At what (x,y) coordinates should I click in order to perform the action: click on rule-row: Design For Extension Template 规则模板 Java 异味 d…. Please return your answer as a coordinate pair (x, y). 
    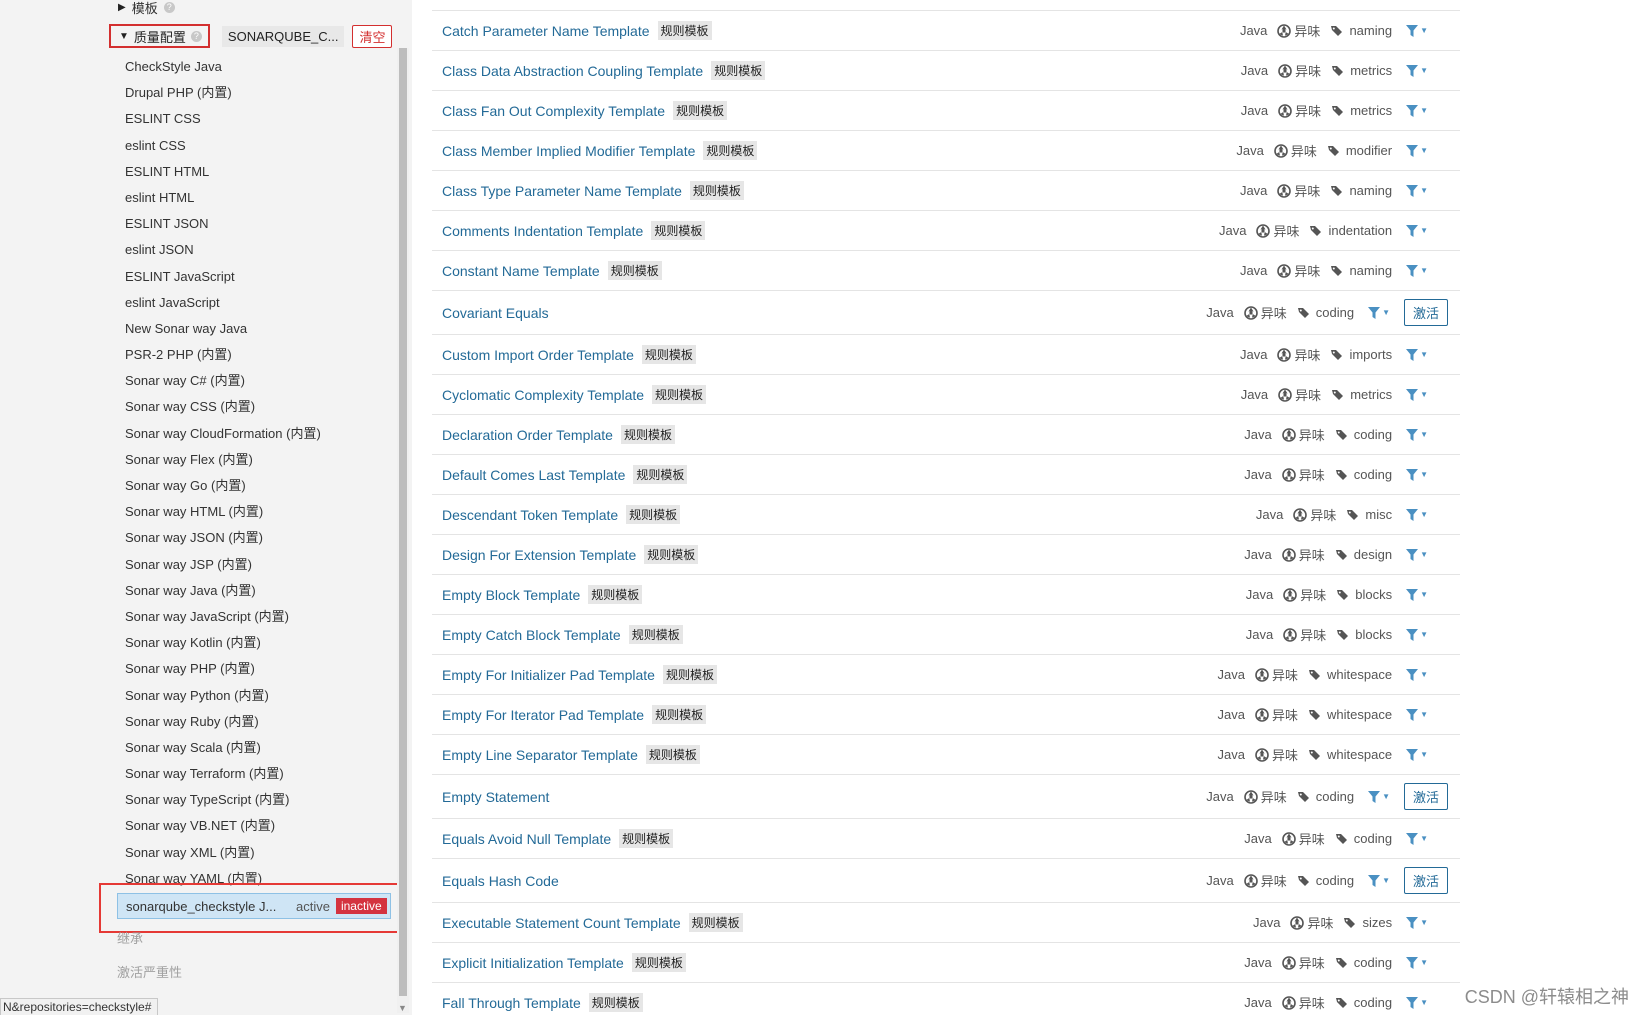
    Looking at the image, I should click on (946, 554).